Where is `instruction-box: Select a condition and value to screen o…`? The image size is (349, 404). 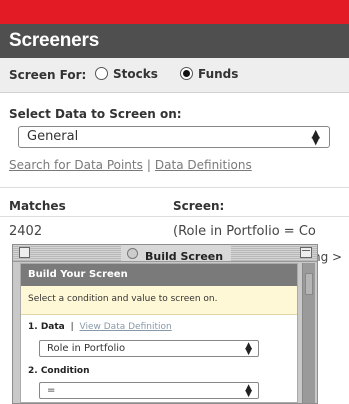
instruction-box: Select a condition and value to screen o… is located at coordinates (159, 300).